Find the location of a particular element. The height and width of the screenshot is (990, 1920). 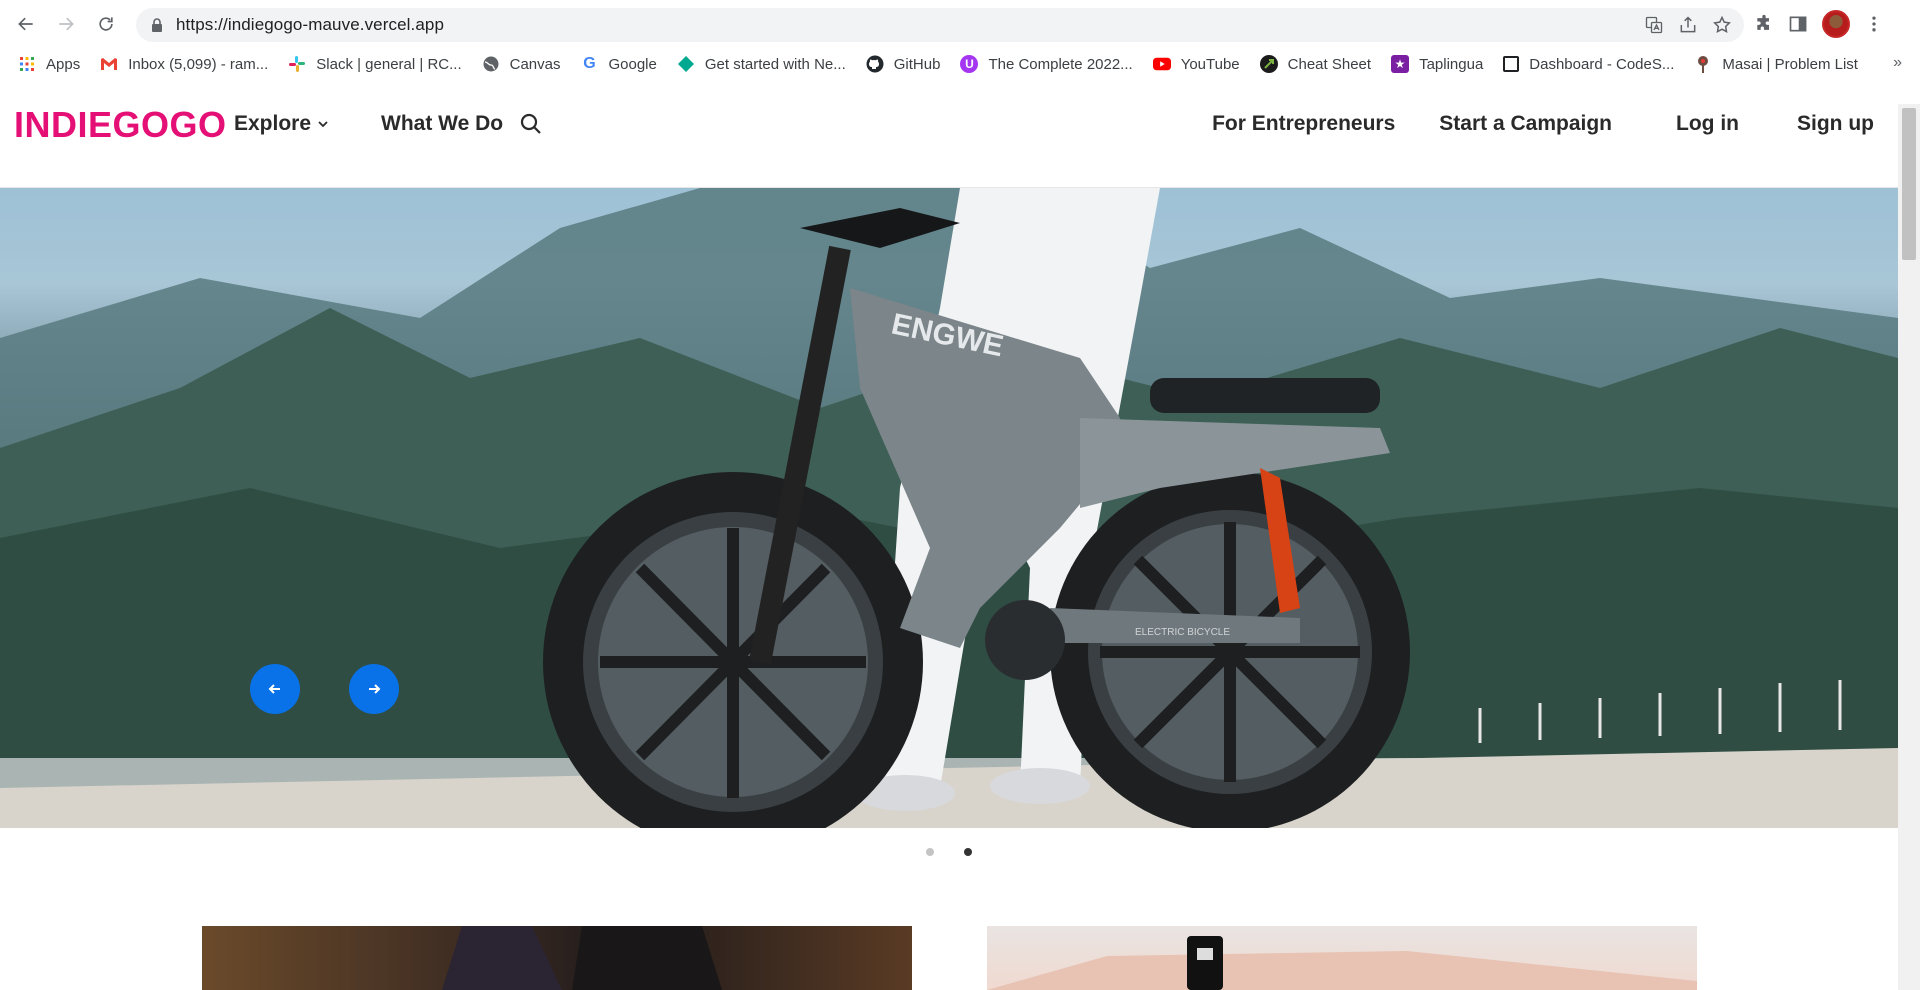

bookmark-label: GitHub is located at coordinates (917, 64).